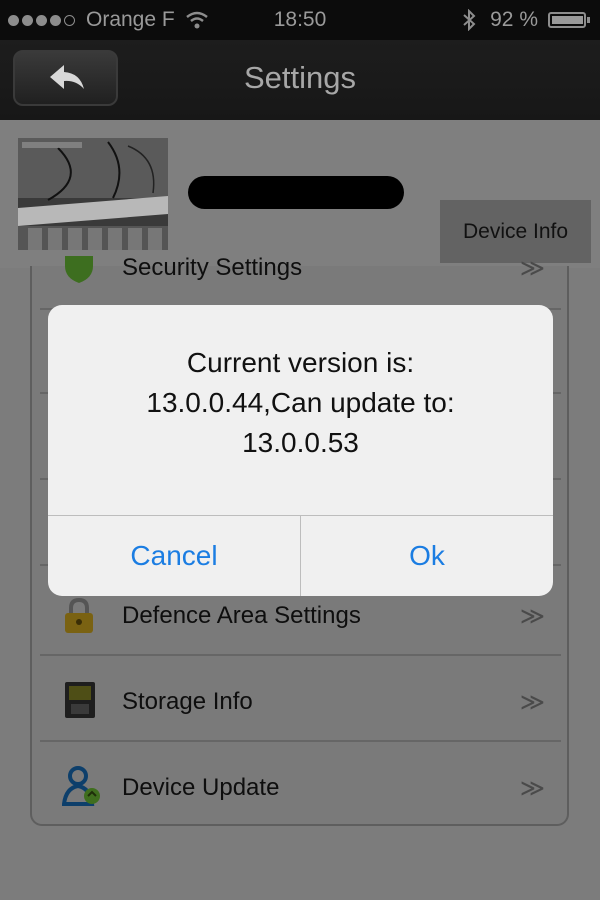  I want to click on ok-button: Ok, so click(427, 555).